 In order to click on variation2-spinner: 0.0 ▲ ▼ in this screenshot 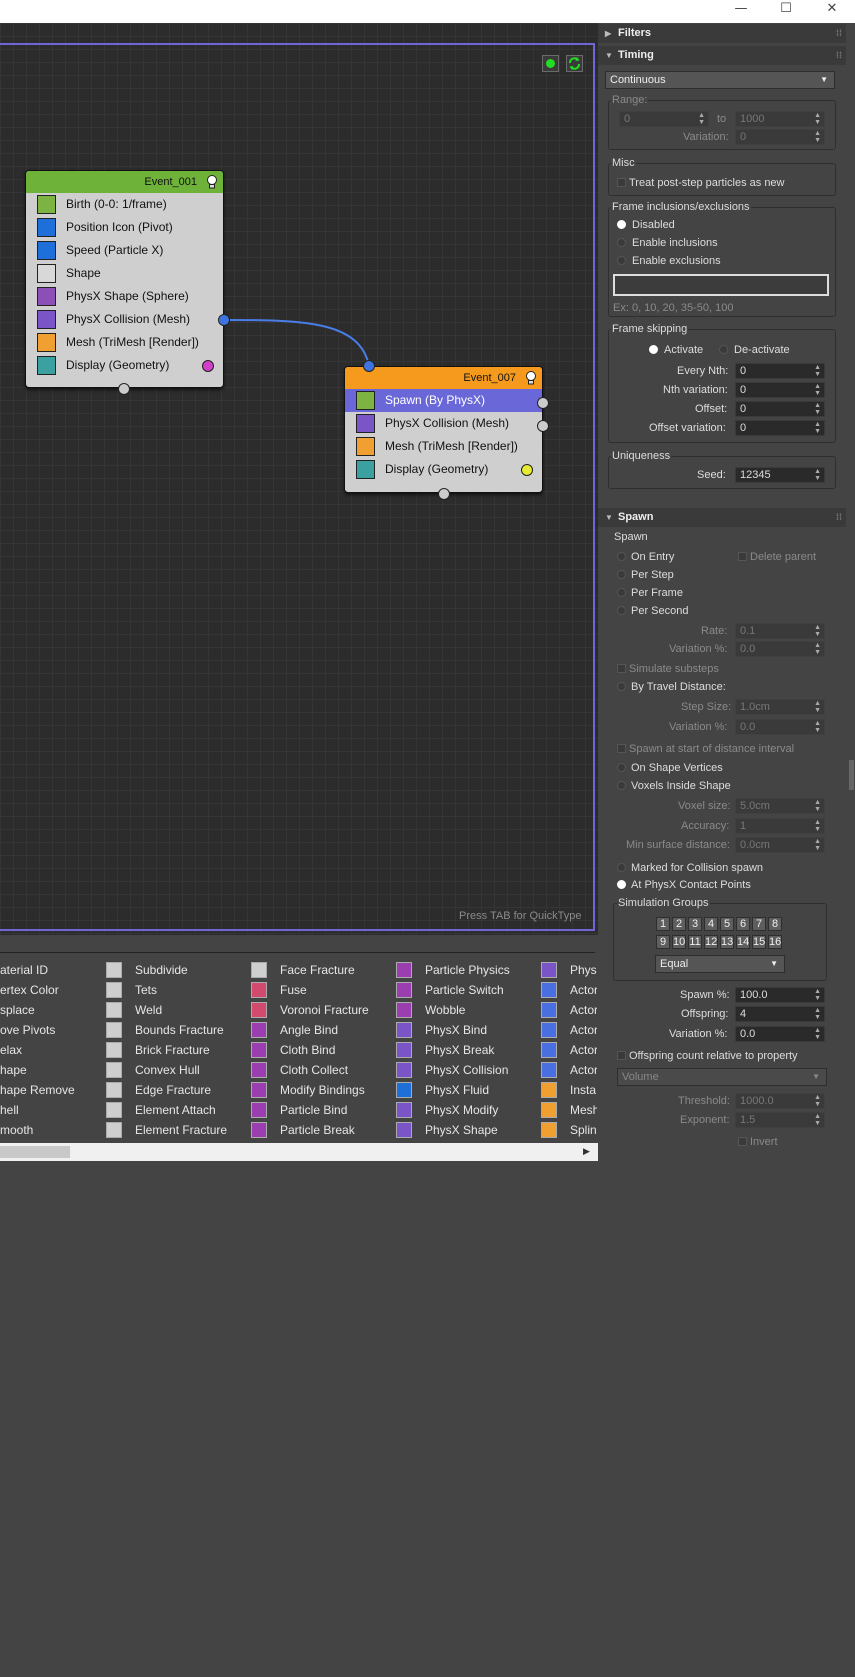, I will do `click(780, 727)`.